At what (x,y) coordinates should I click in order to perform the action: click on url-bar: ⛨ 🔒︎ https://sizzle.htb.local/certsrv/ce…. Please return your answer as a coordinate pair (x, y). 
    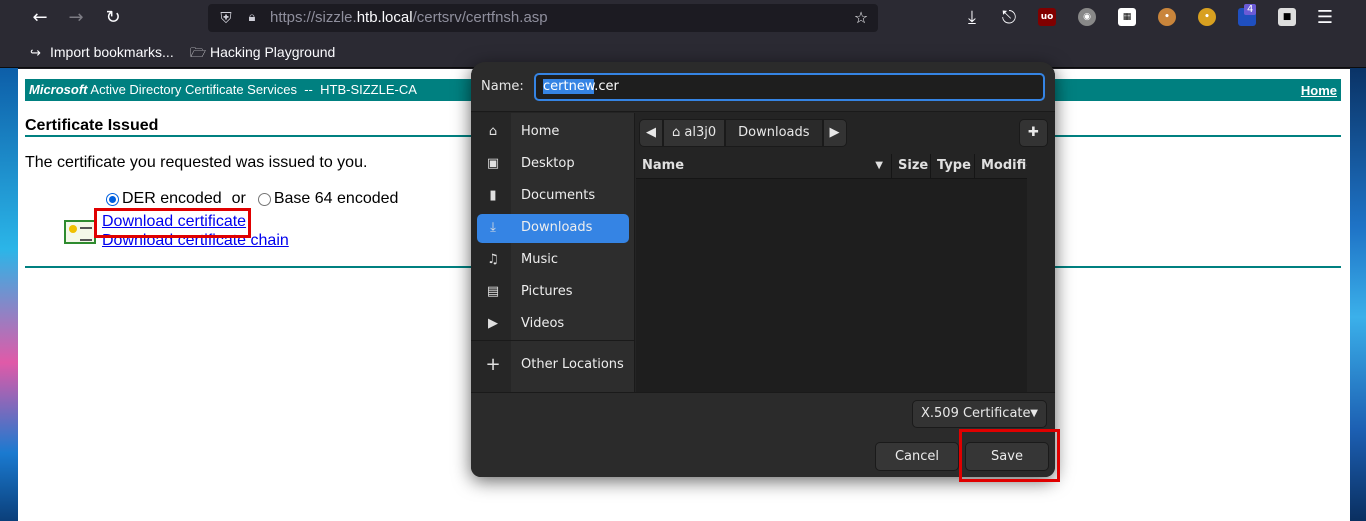
    Looking at the image, I should click on (543, 18).